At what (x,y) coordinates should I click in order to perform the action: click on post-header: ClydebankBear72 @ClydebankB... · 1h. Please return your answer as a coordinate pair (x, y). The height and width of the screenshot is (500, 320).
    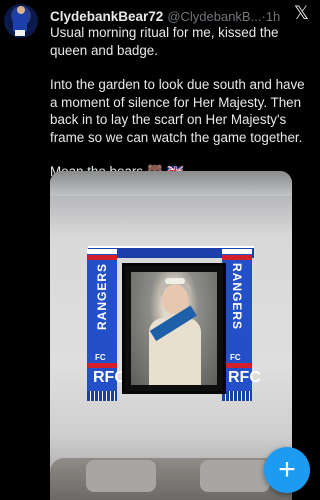
    Looking at the image, I should click on (179, 16).